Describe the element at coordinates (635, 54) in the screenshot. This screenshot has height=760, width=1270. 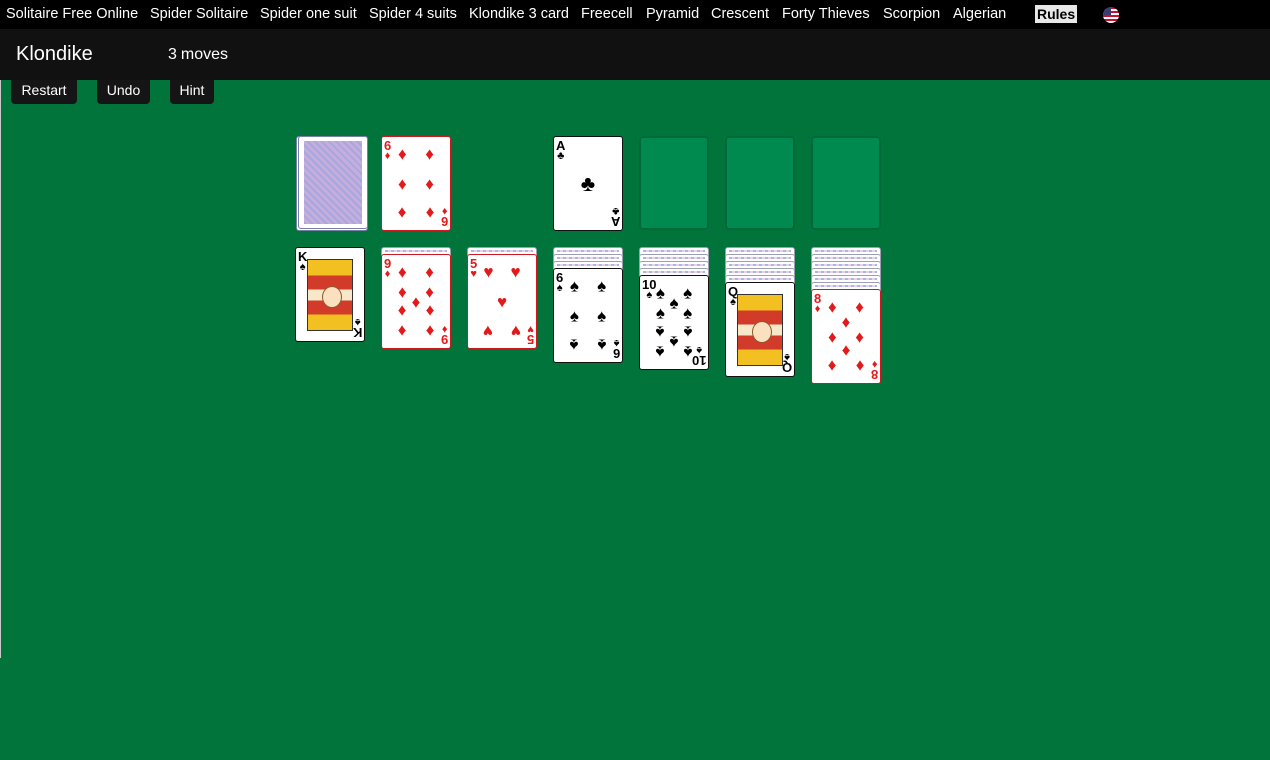
I see `game-header: Klondike 3 moves` at that location.